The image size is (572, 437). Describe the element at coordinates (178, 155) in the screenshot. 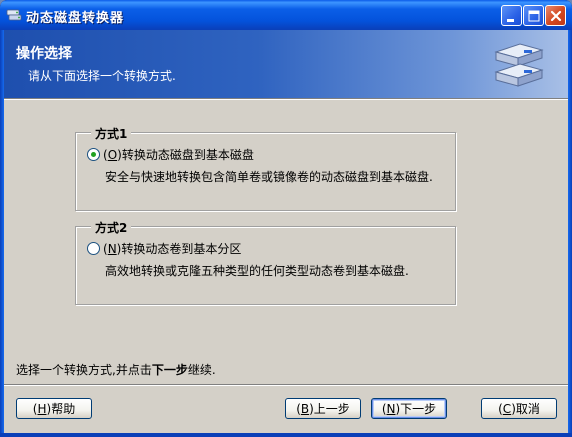

I see `option1-label: (O)转换动态磁盘到基本磁盘` at that location.